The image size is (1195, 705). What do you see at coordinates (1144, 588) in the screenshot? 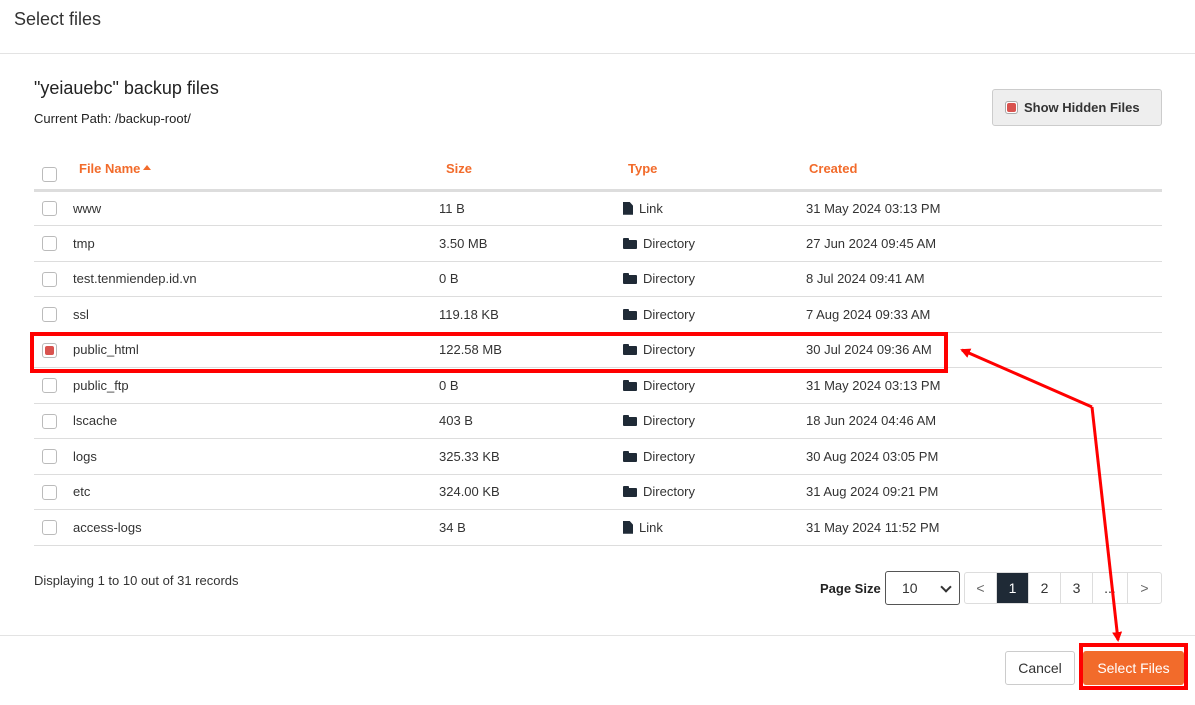
I see `pagination-next: >` at bounding box center [1144, 588].